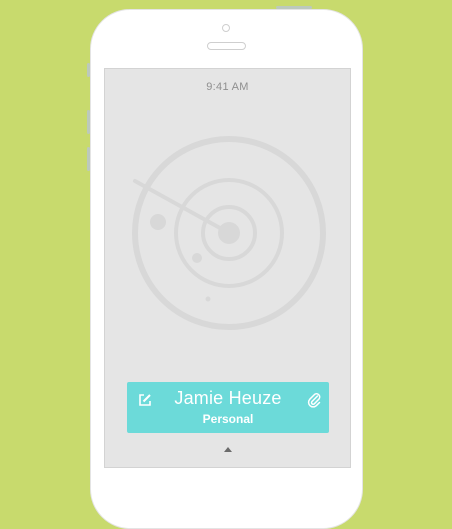 Image resolution: width=452 pixels, height=529 pixels. I want to click on radar-sweep-line, so click(182, 207).